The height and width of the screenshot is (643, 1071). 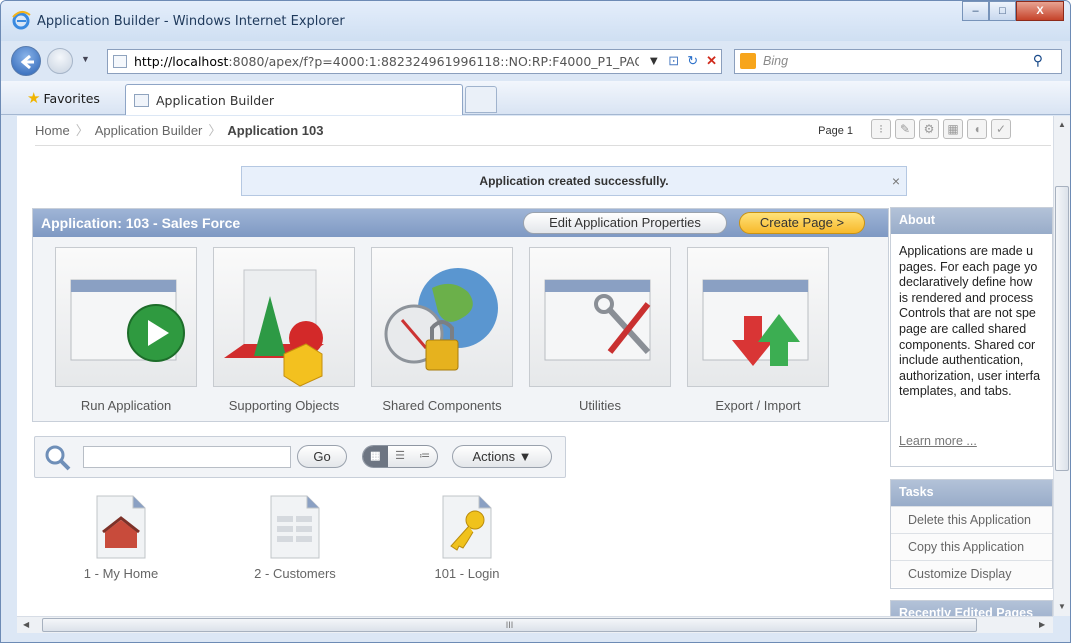 I want to click on vertical-scroll-thumb, so click(x=1062, y=328).